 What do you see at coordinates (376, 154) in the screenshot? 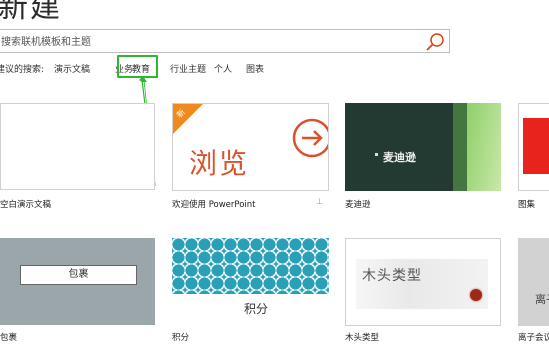
I see `madison-bullet` at bounding box center [376, 154].